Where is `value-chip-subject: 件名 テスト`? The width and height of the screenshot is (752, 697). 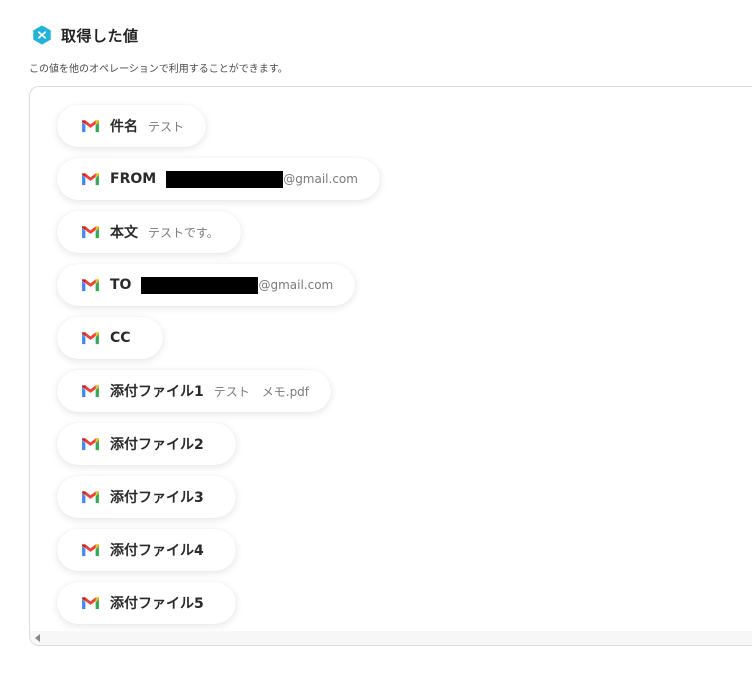
value-chip-subject: 件名 テスト is located at coordinates (132, 126).